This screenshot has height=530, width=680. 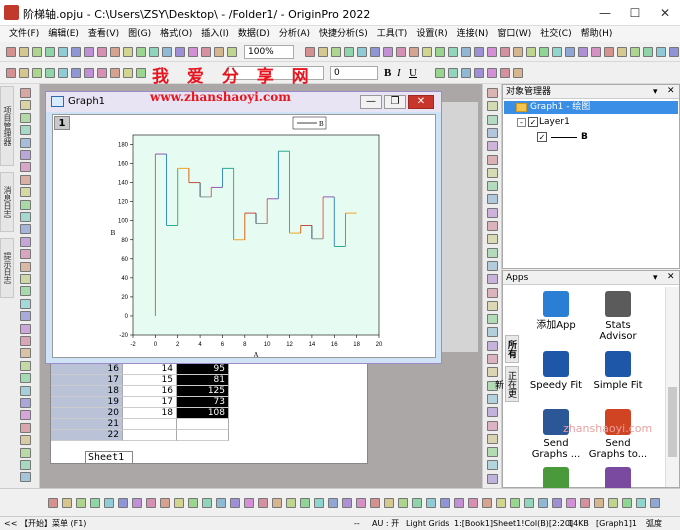 What do you see at coordinates (150, 380) in the screenshot?
I see `table-cell: 15` at bounding box center [150, 380].